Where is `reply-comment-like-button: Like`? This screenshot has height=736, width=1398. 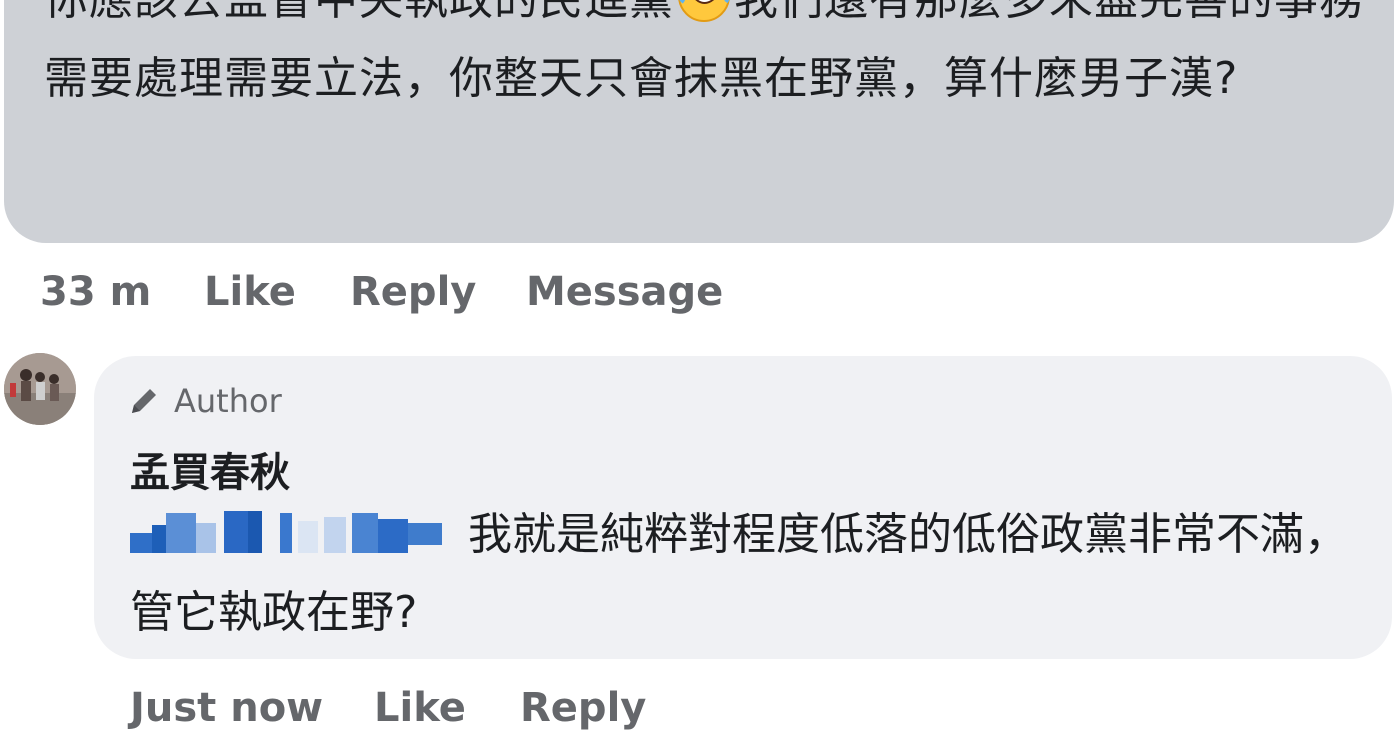
reply-comment-like-button: Like is located at coordinates (447, 708).